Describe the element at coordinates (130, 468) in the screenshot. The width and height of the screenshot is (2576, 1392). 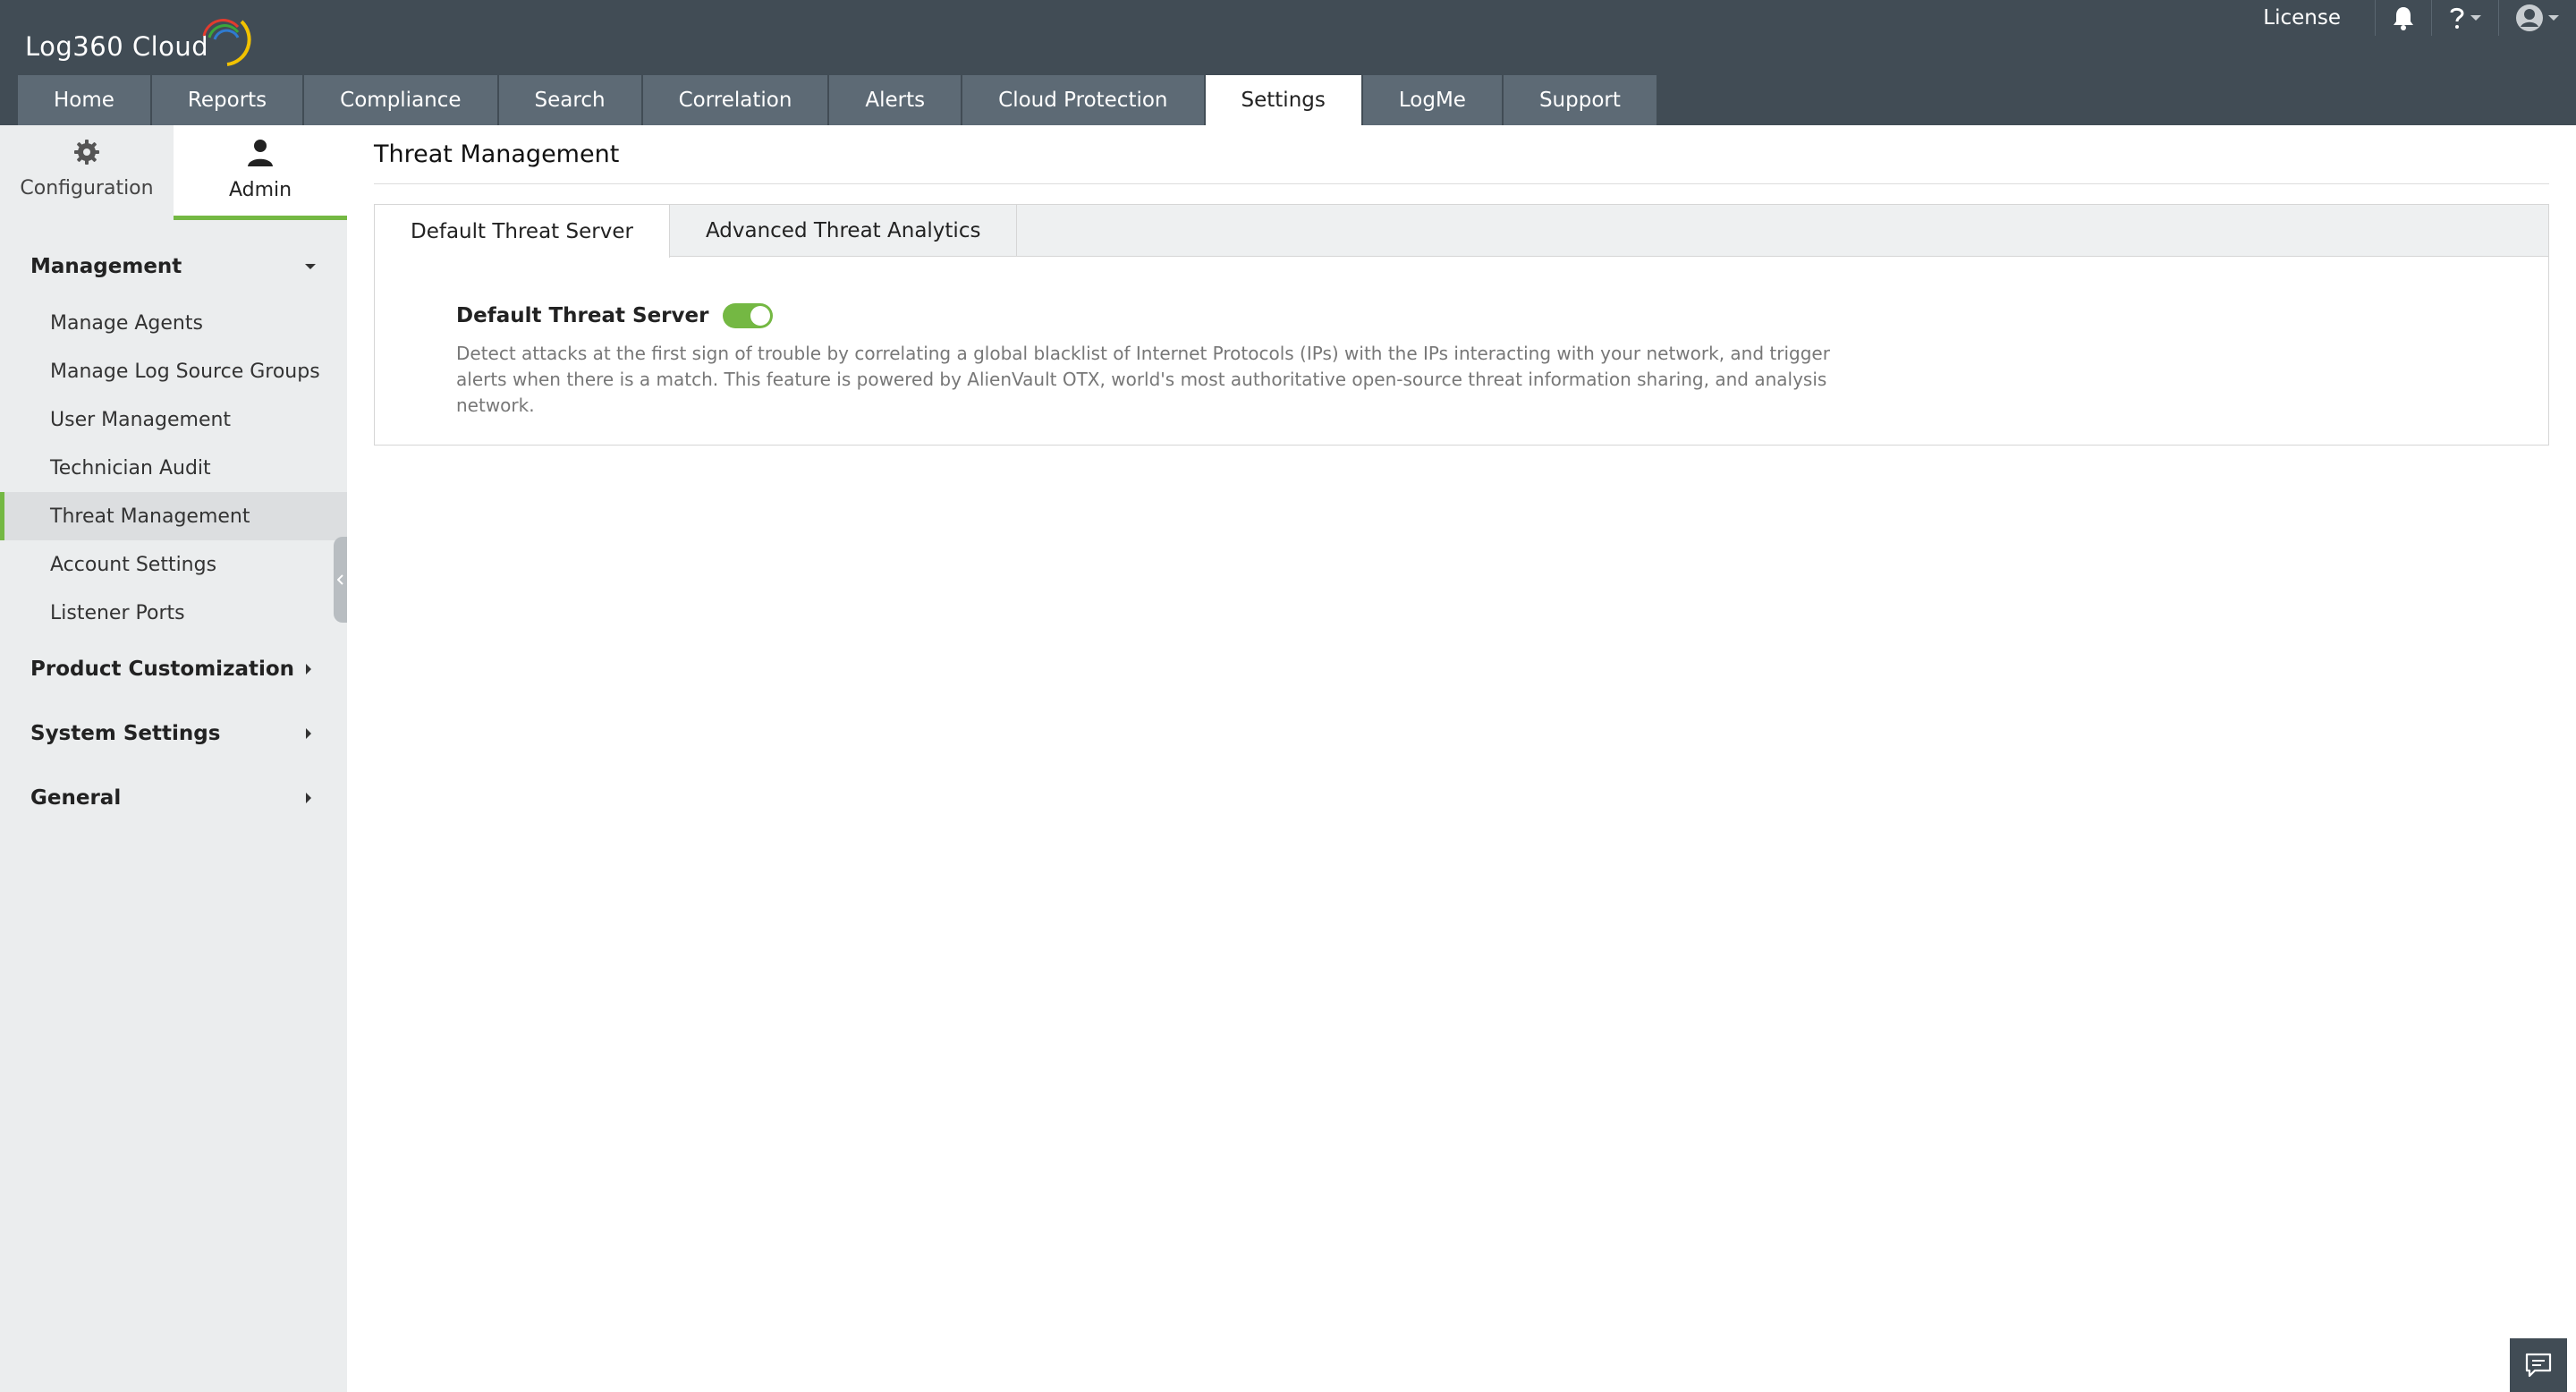
I see `sidebar-item-label: Technician Audit` at that location.